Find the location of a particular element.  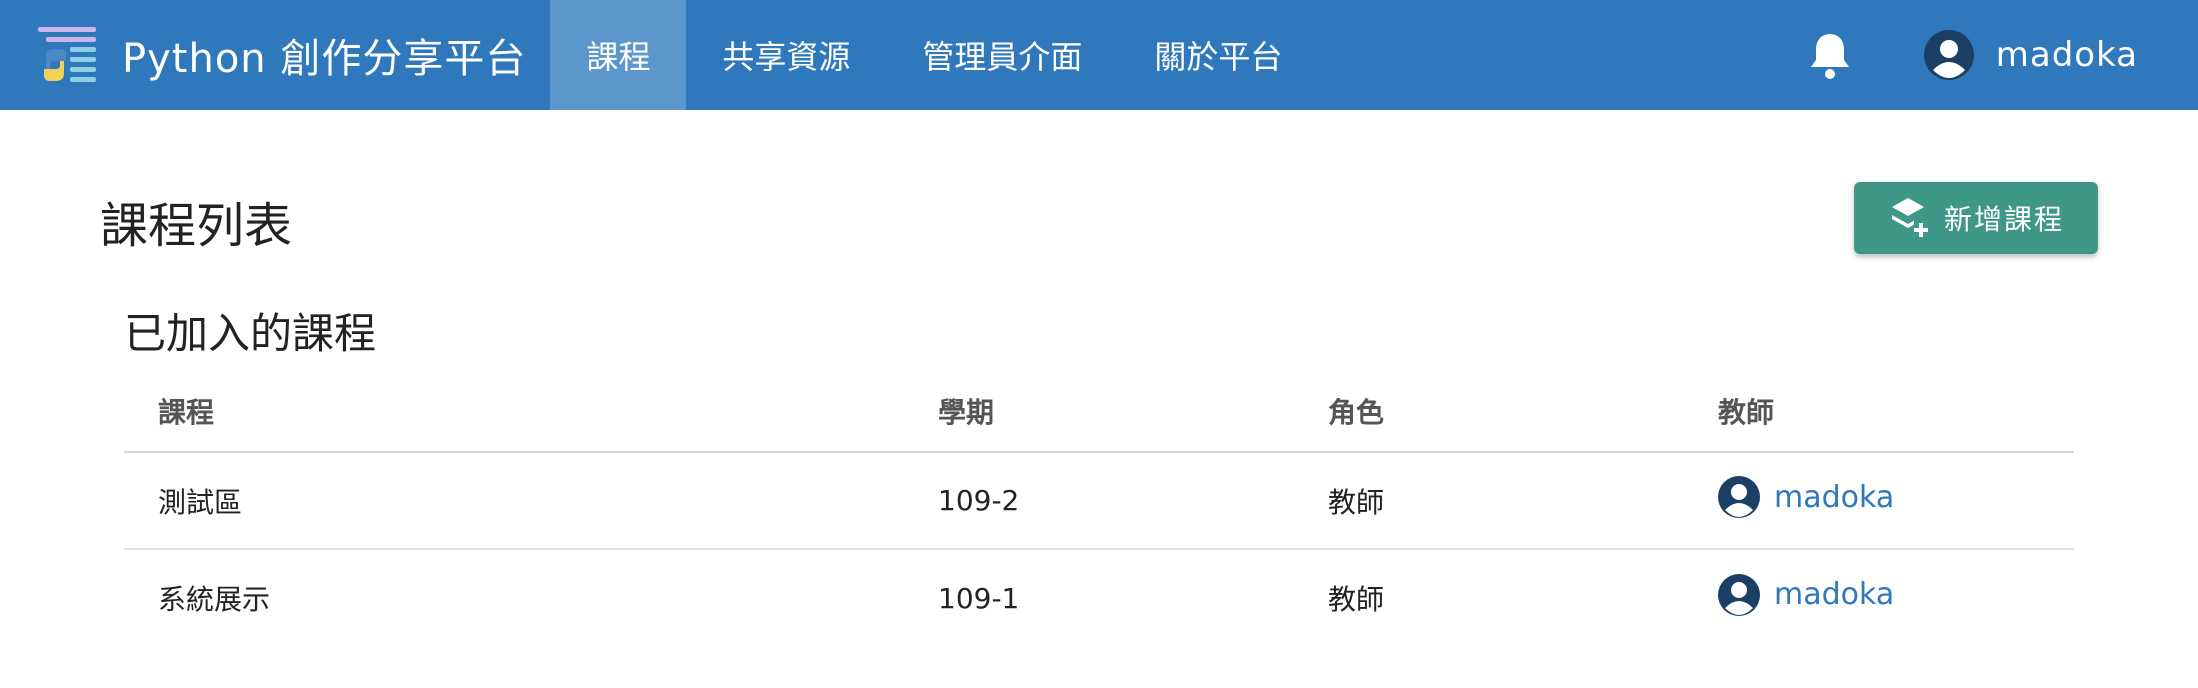

page-title: 課程列表 is located at coordinates (196, 226).